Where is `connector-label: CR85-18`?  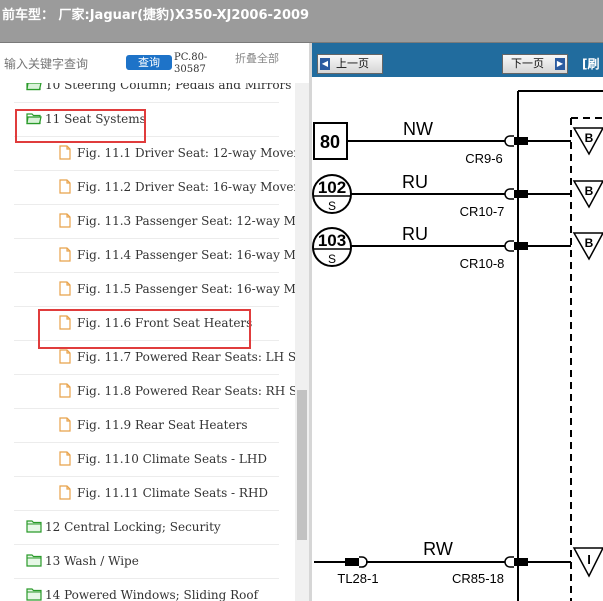
connector-label: CR85-18 is located at coordinates (478, 578).